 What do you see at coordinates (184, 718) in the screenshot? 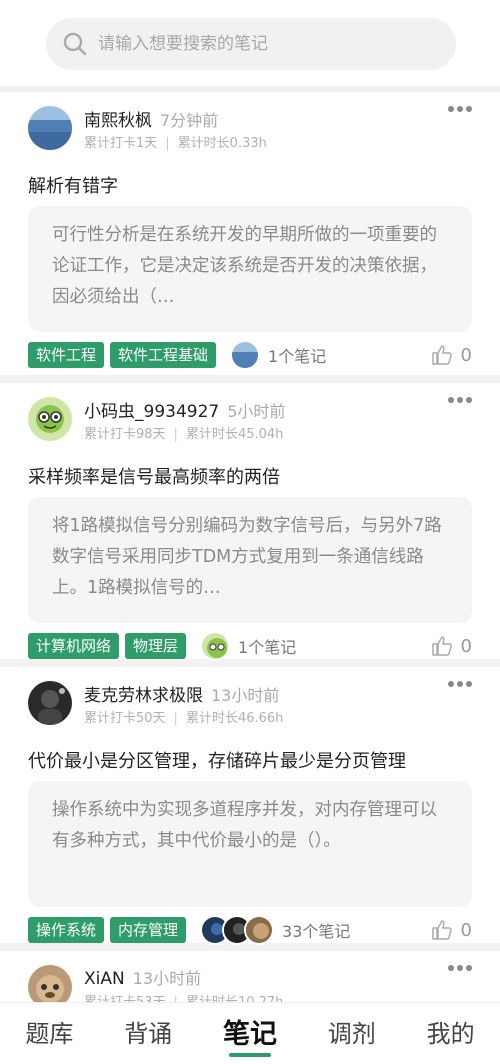
I see `user-stats: 累计打卡50天 | 累计时长46.66h` at bounding box center [184, 718].